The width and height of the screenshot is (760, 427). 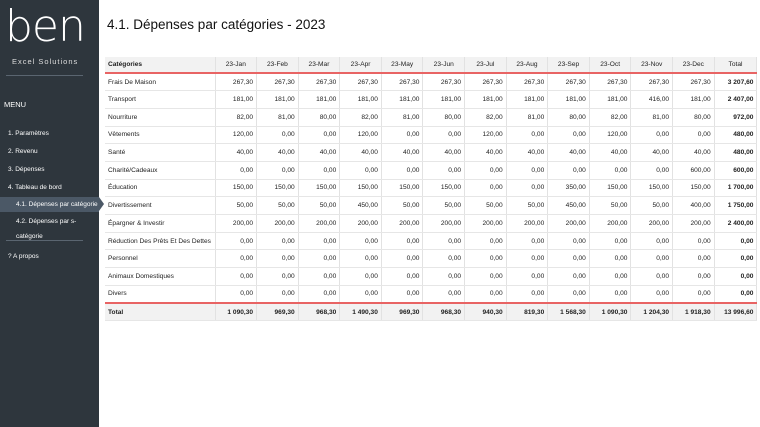 I want to click on amount-cell: 350,00, so click(x=568, y=188).